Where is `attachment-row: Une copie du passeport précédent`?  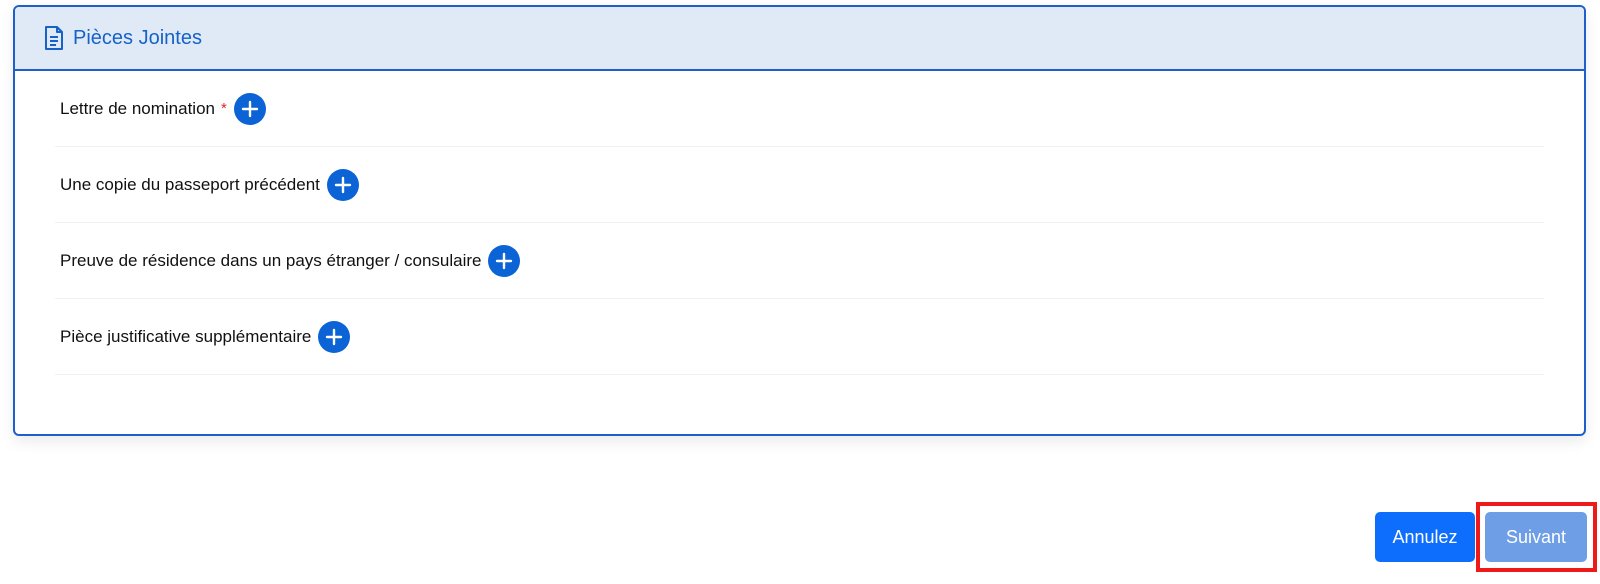
attachment-row: Une copie du passeport précédent is located at coordinates (799, 185).